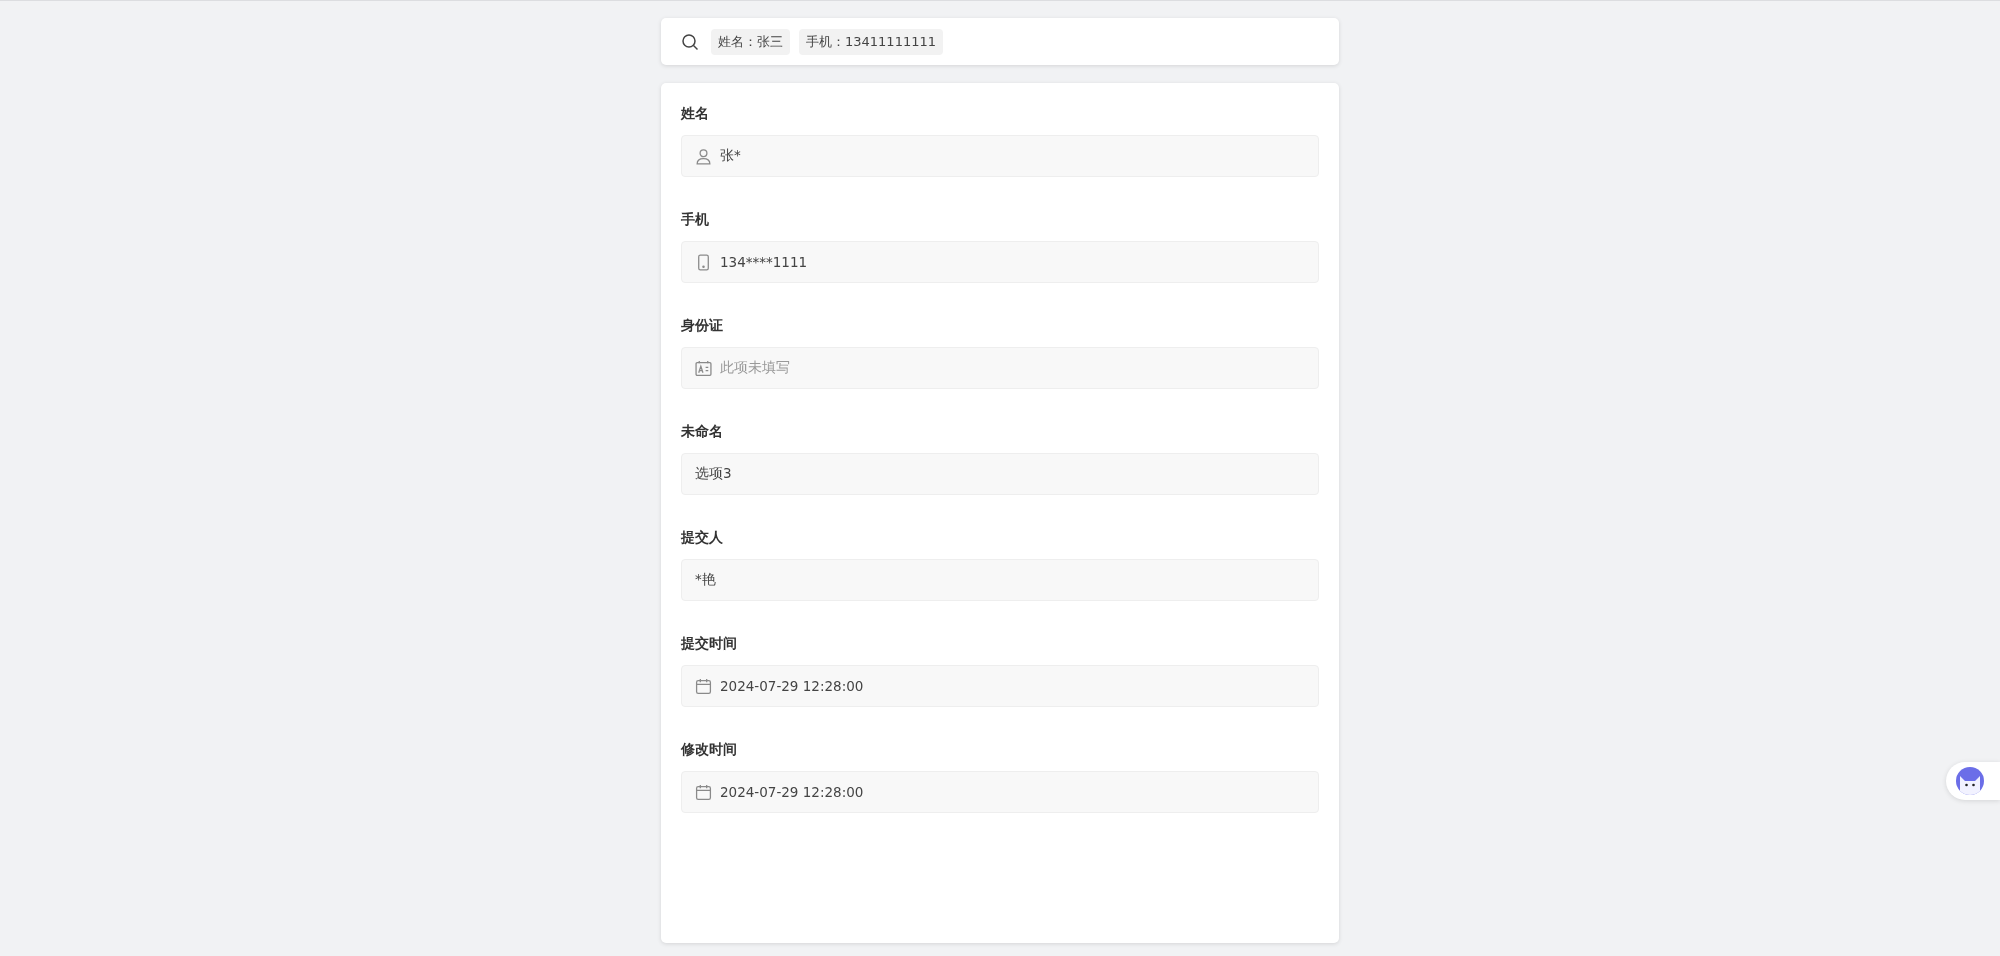  What do you see at coordinates (703, 368) in the screenshot?
I see `id-card-icon` at bounding box center [703, 368].